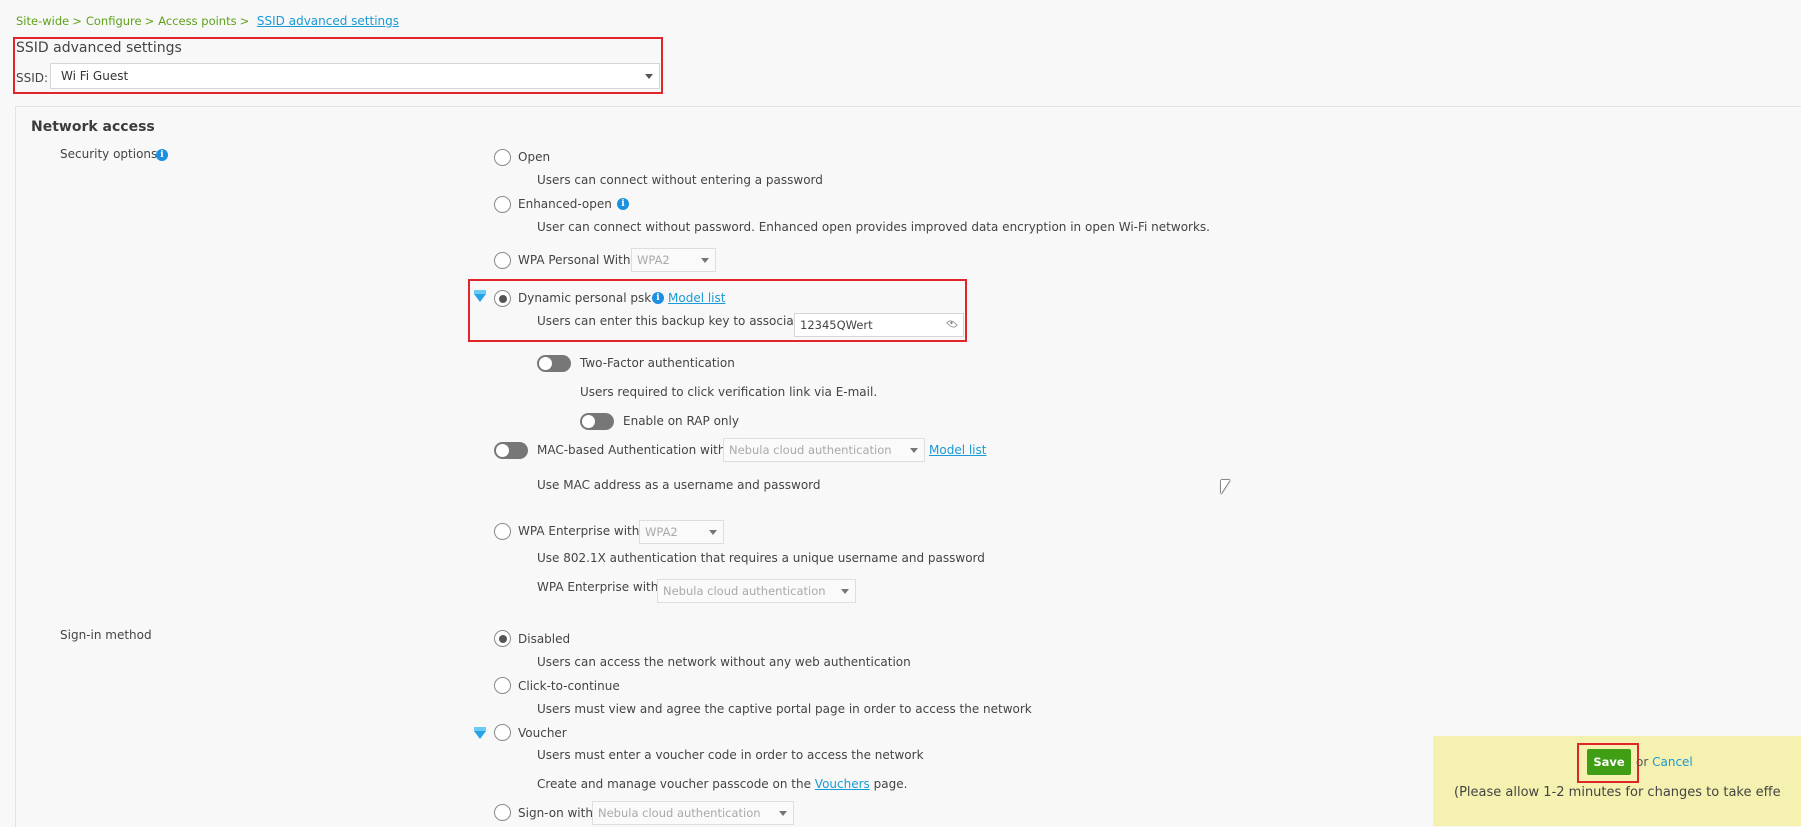 The image size is (1801, 827). Describe the element at coordinates (511, 450) in the screenshot. I see `mac-auth-toggle` at that location.